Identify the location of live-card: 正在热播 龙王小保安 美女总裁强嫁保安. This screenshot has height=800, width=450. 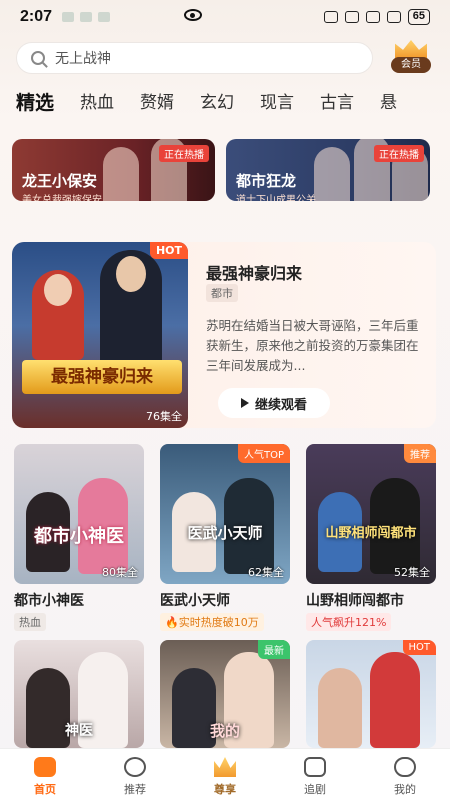
(113, 170).